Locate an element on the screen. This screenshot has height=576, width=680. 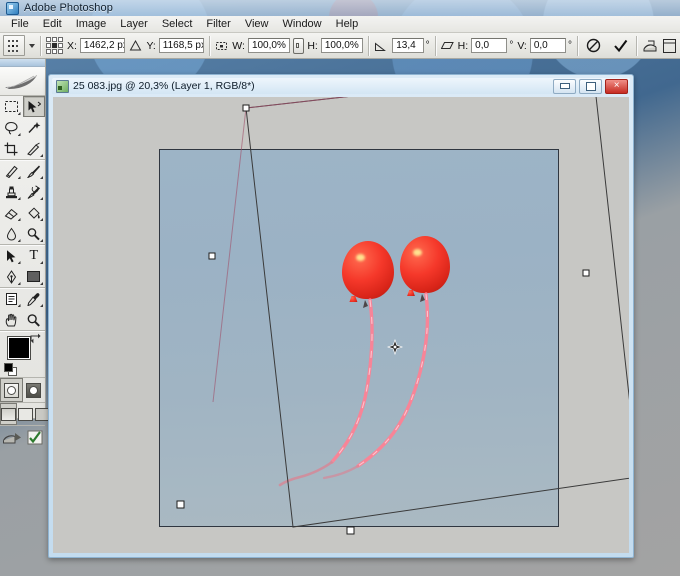
palette-well-icon is located at coordinates (669, 46).